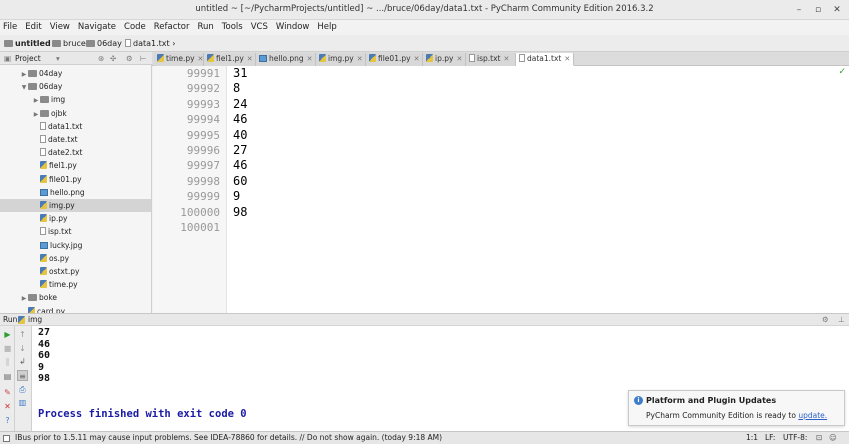 Image resolution: width=849 pixels, height=444 pixels. What do you see at coordinates (7, 392) in the screenshot?
I see `pin-icon: ✎` at bounding box center [7, 392].